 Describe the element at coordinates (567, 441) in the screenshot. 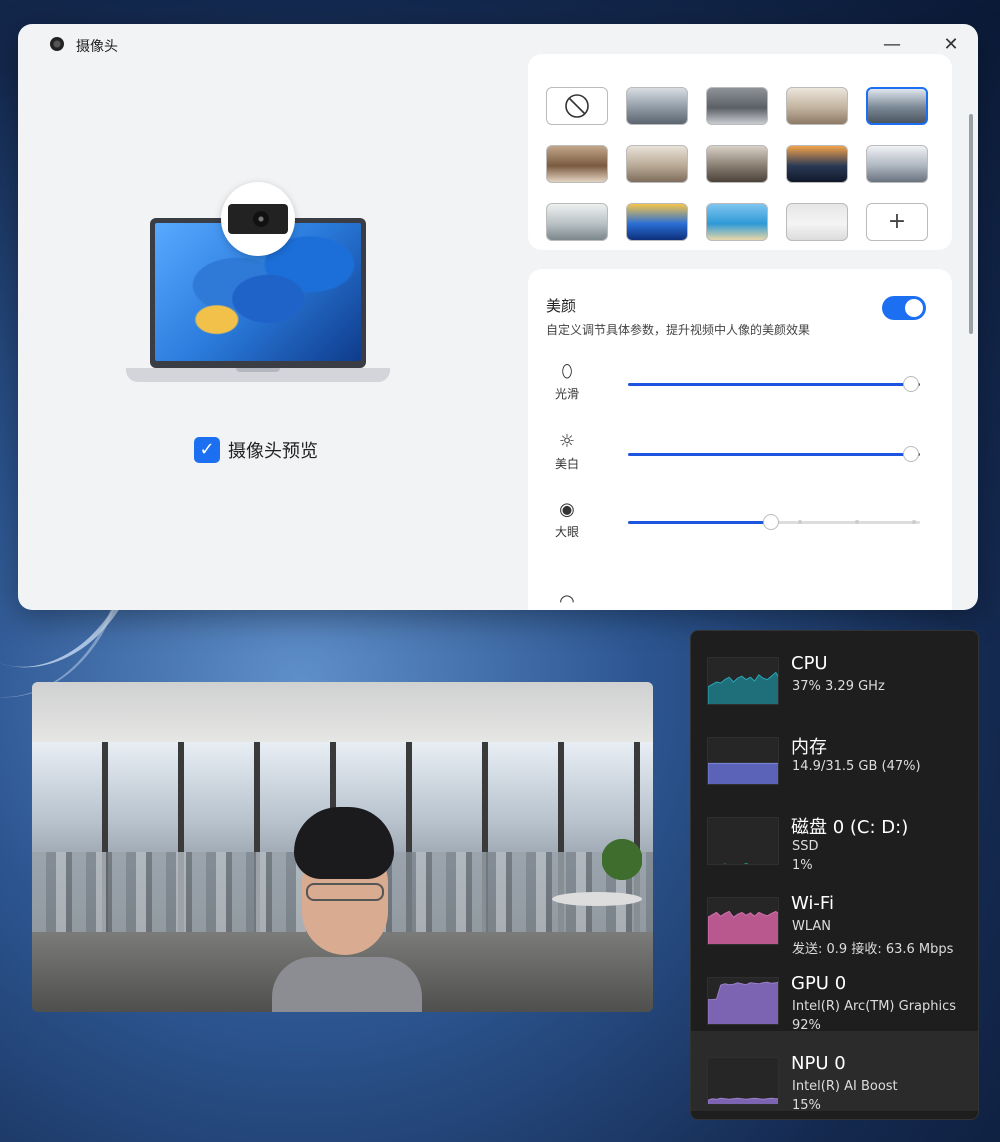

I see `whiten-icon: ☼` at that location.